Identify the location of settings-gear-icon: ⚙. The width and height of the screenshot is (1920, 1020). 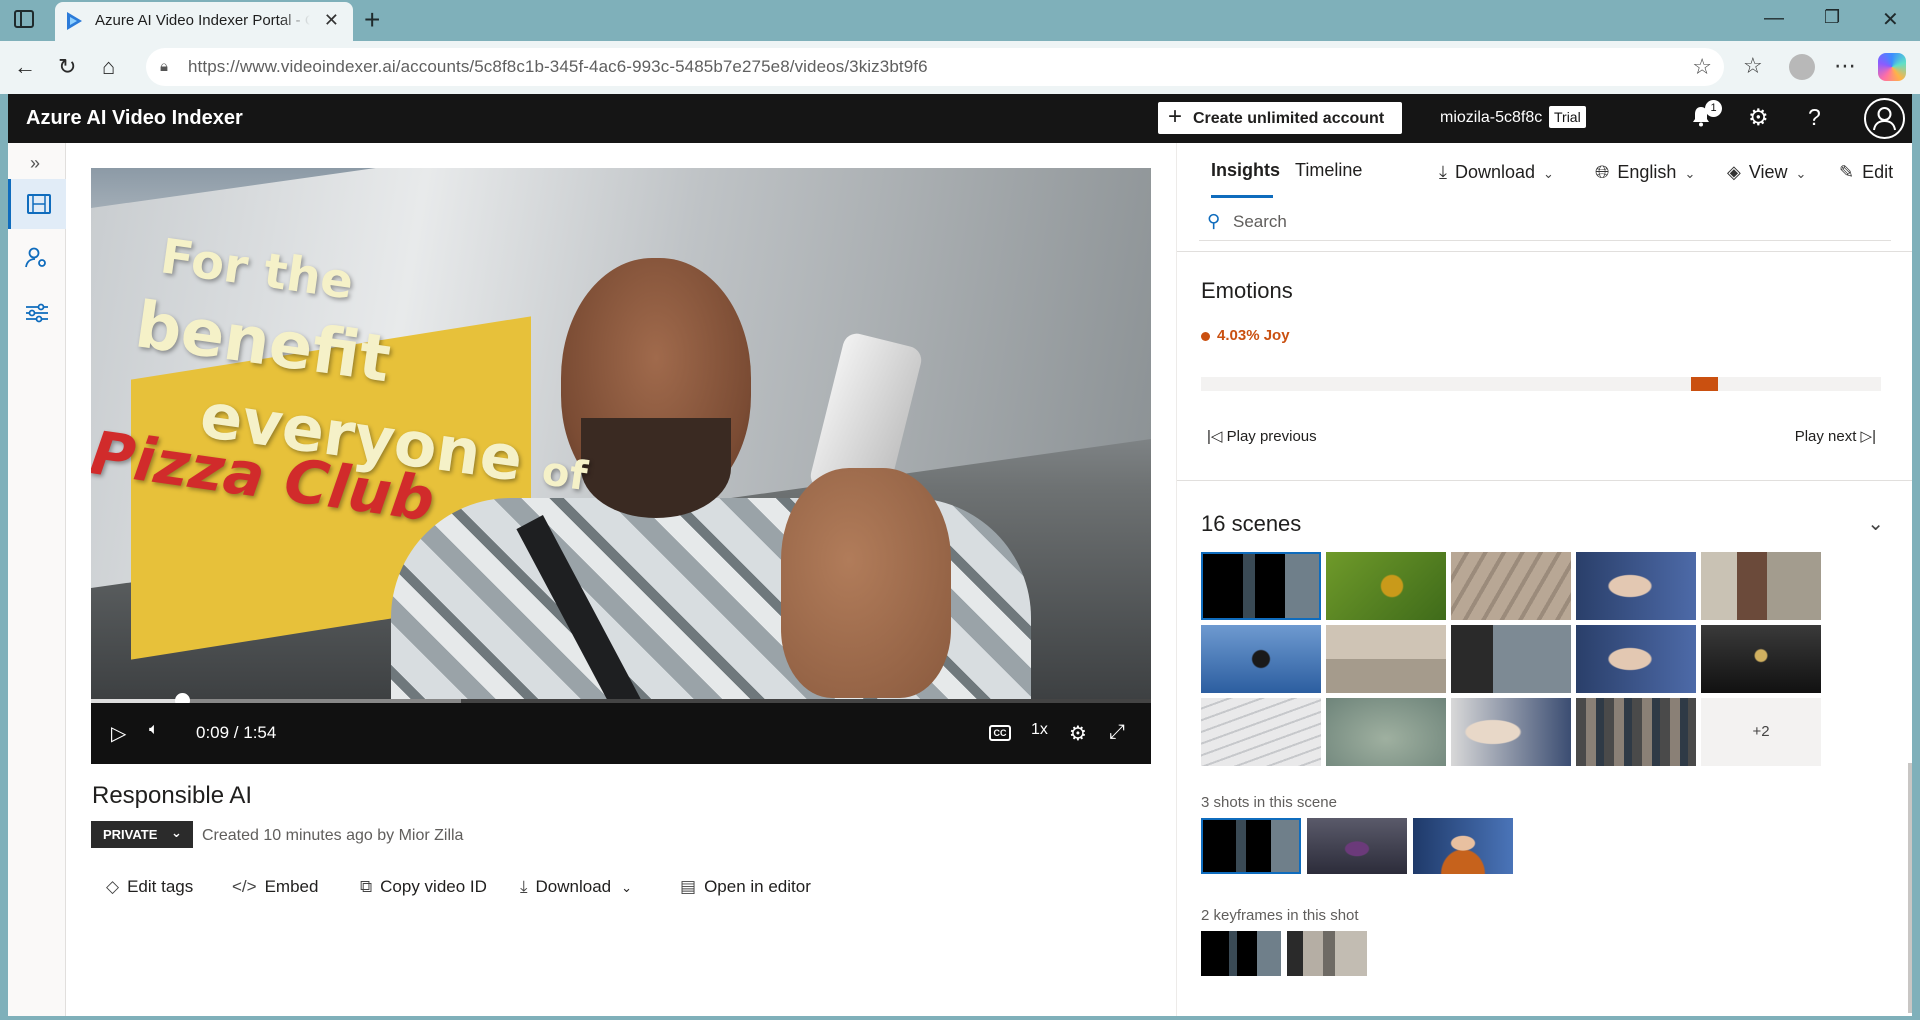
(1758, 117).